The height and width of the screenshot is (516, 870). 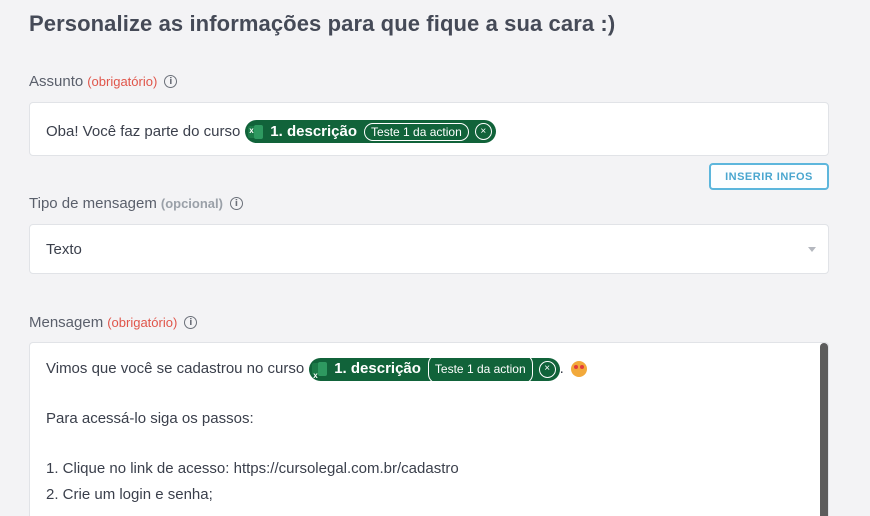 What do you see at coordinates (143, 131) in the screenshot?
I see `subject-text: Oba! Você faz parte do curso` at bounding box center [143, 131].